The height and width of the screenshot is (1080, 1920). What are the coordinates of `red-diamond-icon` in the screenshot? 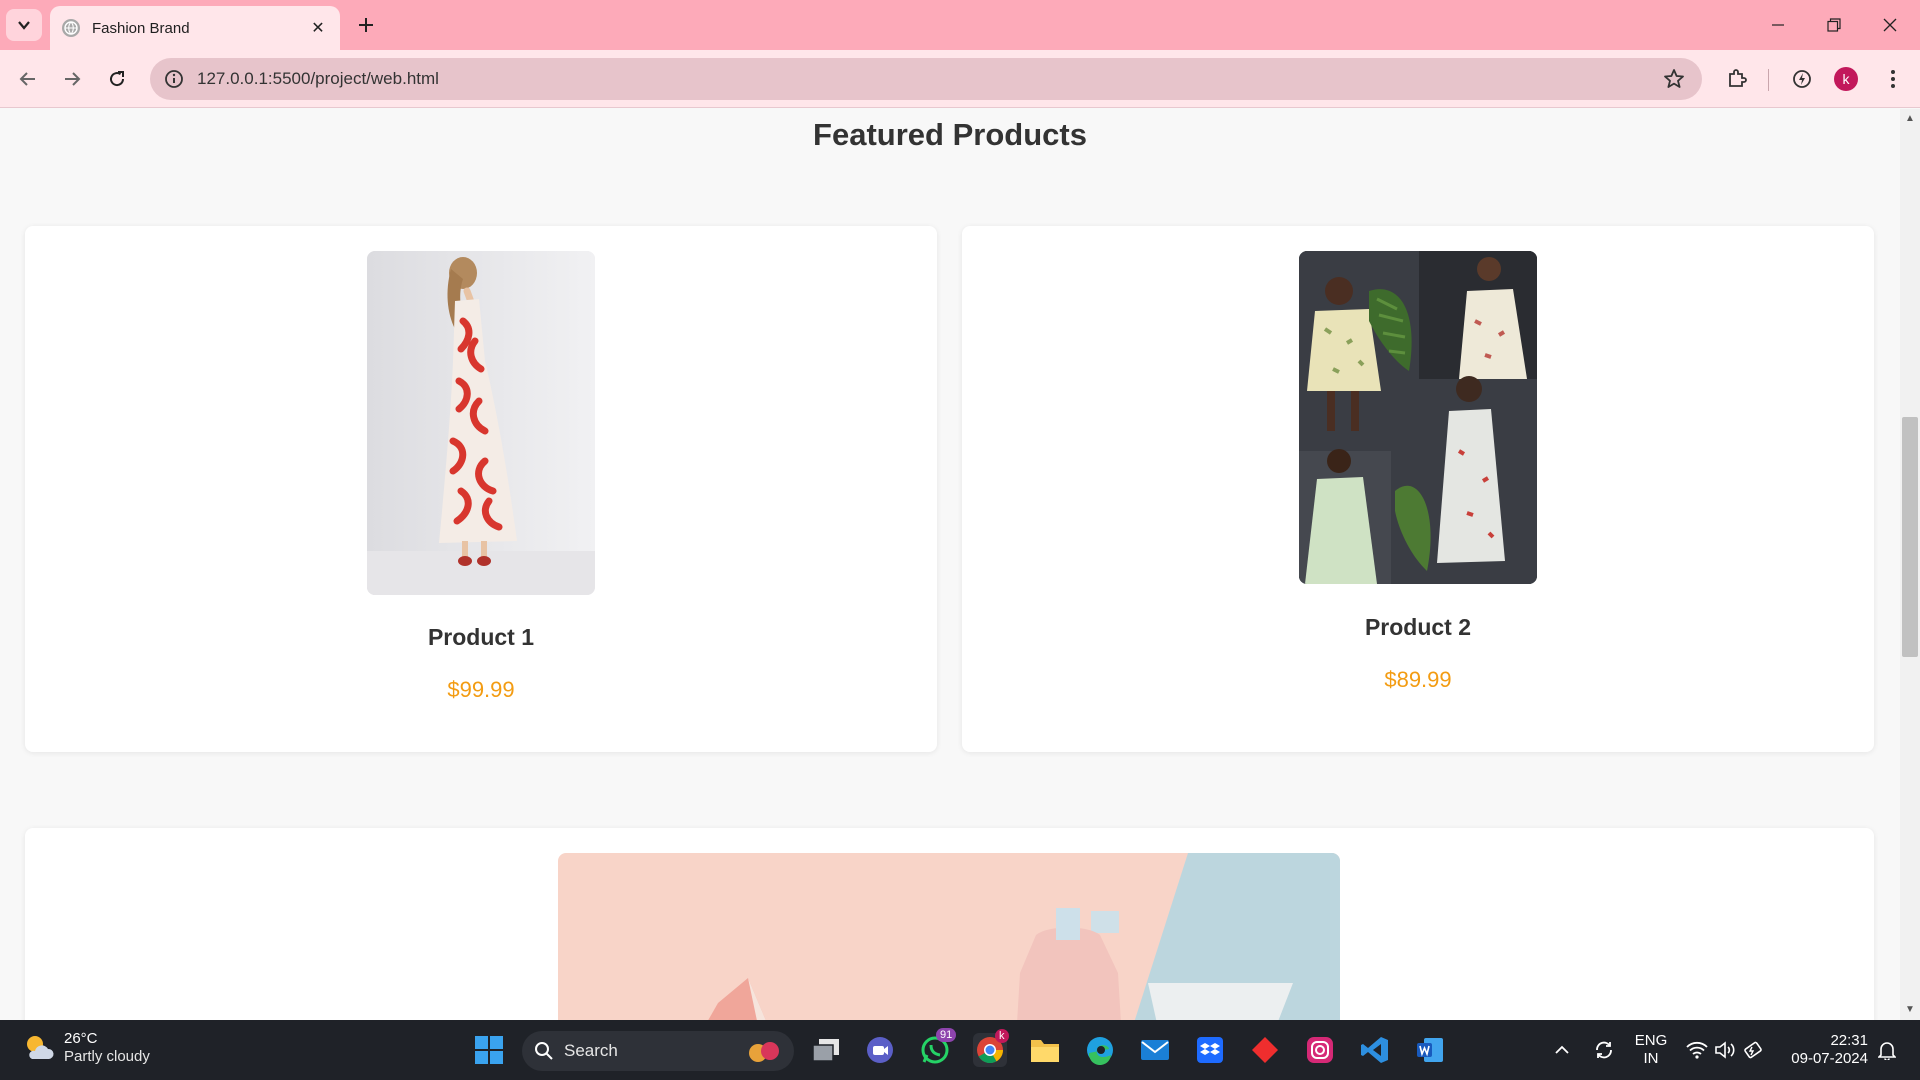 It's located at (1265, 1050).